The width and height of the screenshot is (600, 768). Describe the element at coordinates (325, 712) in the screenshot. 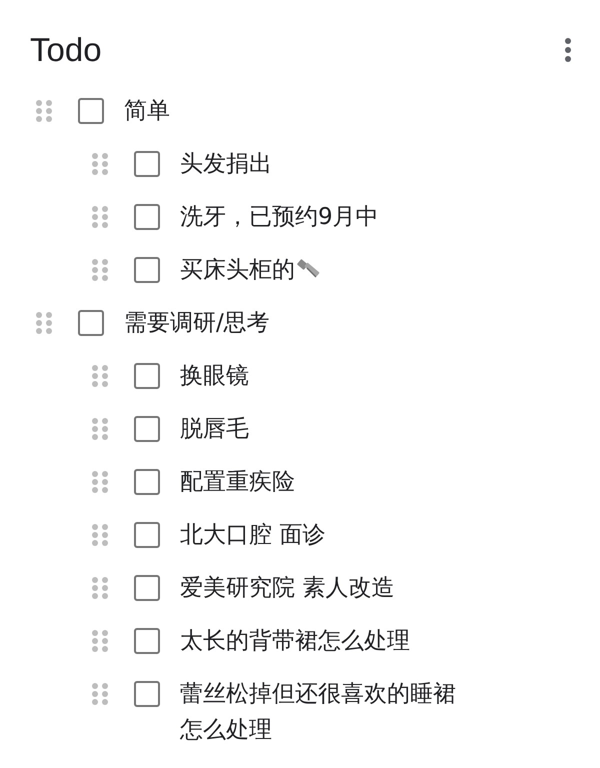

I see `task-text: 蕾丝松掉但还很喜欢的睡裙怎么处理` at that location.